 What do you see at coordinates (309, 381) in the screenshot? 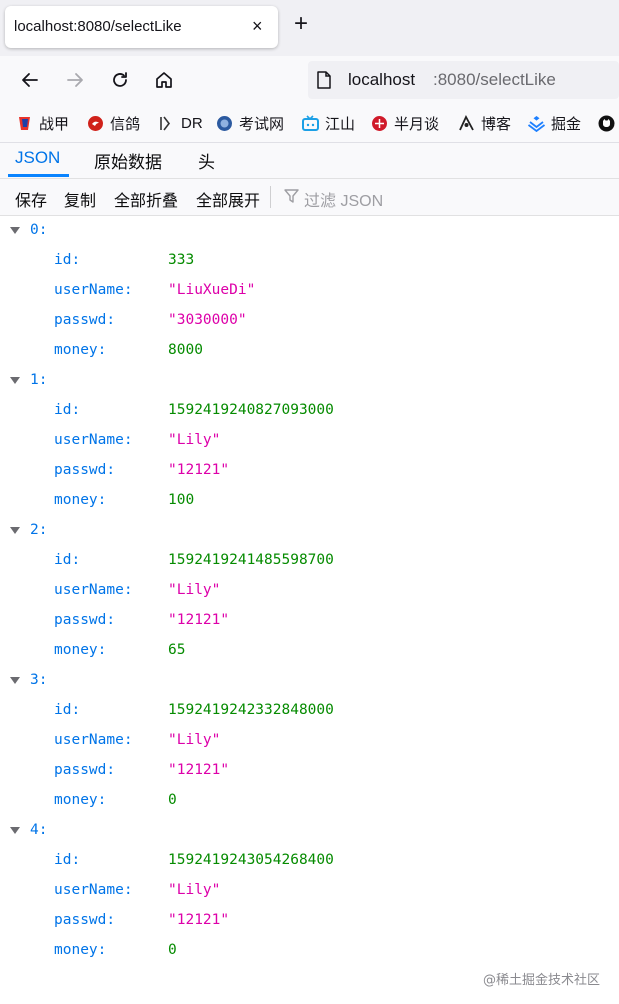
I see `json-object-row: 1:` at bounding box center [309, 381].